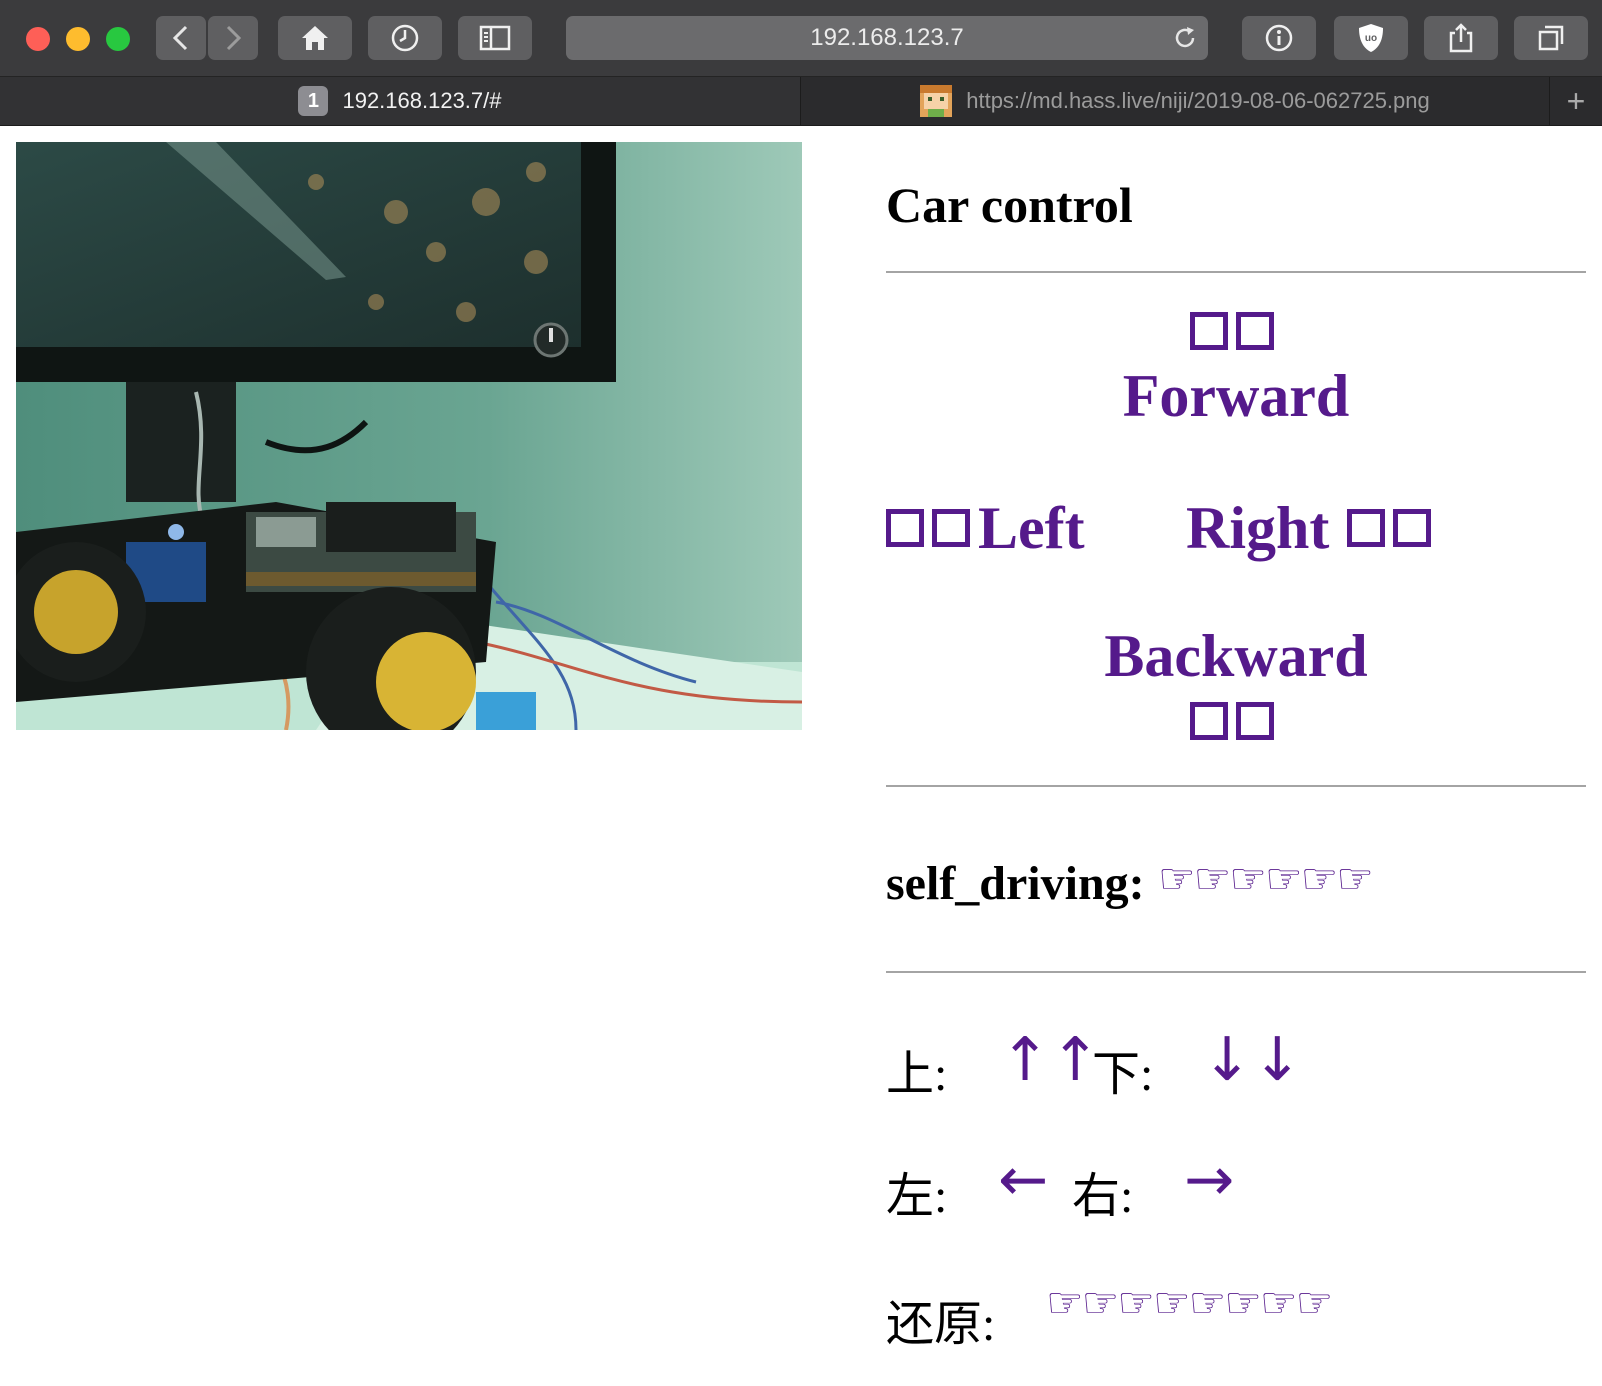 The width and height of the screenshot is (1602, 1386). What do you see at coordinates (313, 101) in the screenshot?
I see `tab-number-badge: 1` at bounding box center [313, 101].